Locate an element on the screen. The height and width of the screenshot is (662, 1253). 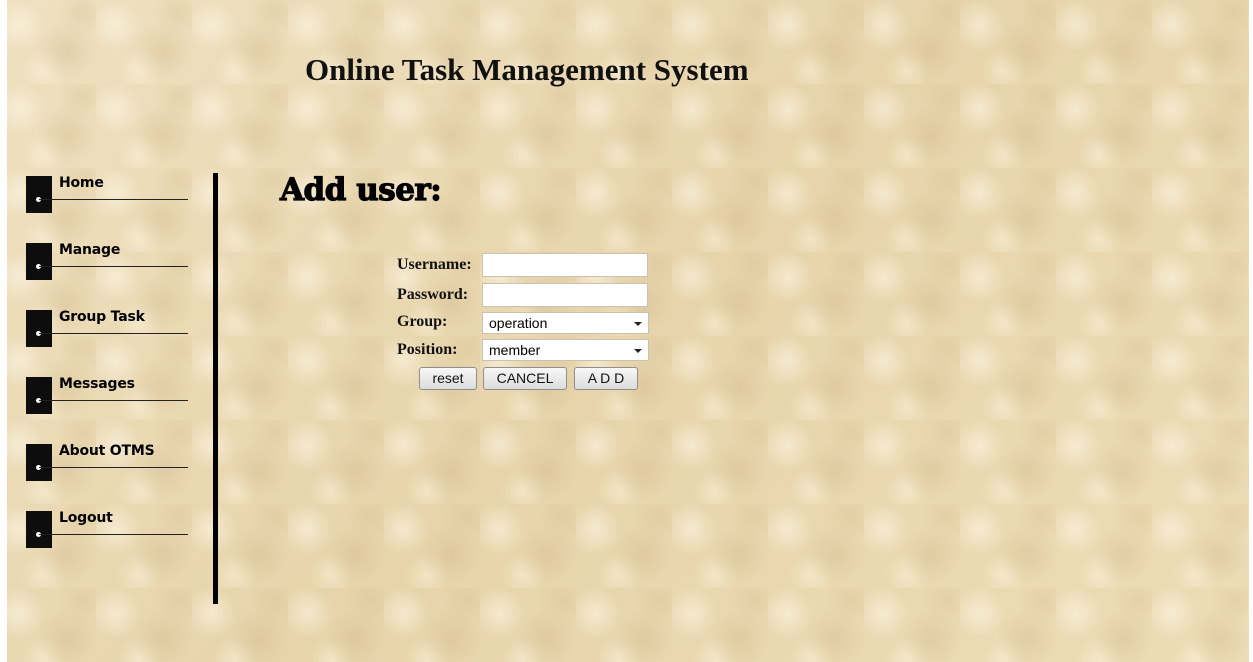
page-heading: Add user: is located at coordinates (360, 189).